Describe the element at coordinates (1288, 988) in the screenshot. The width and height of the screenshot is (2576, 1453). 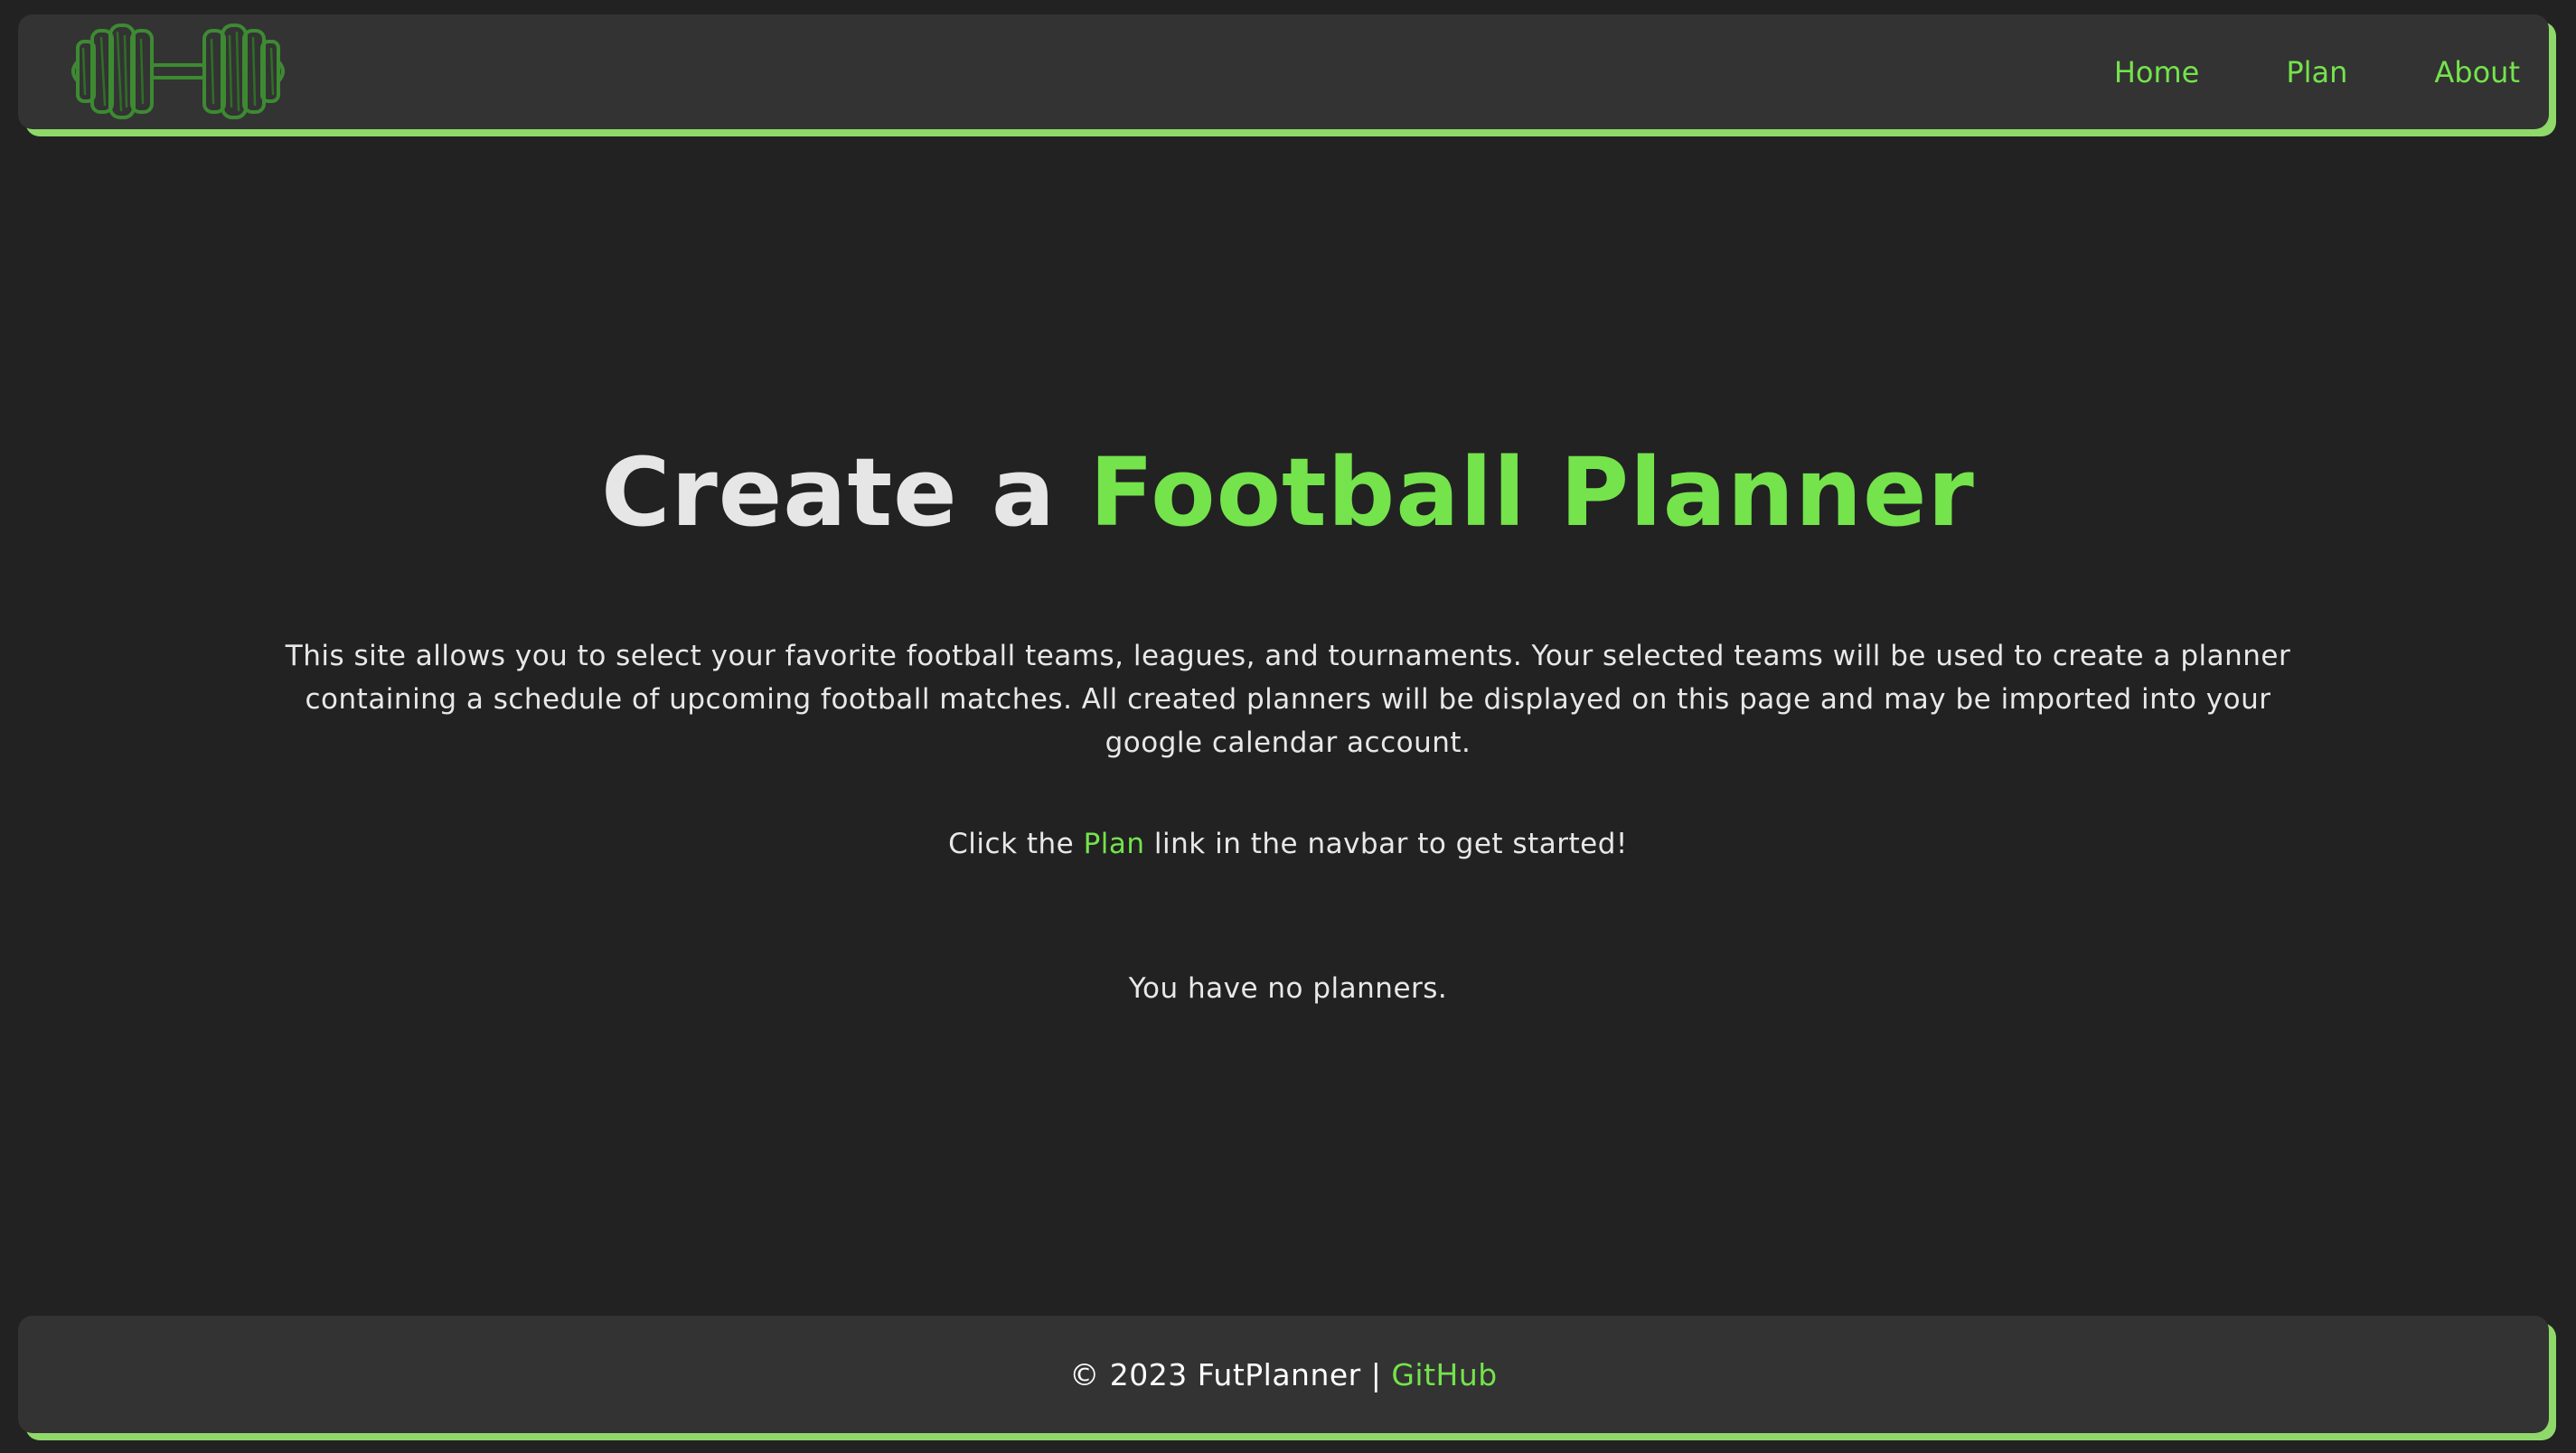
I see `no-planners-message: You have no planners.` at that location.